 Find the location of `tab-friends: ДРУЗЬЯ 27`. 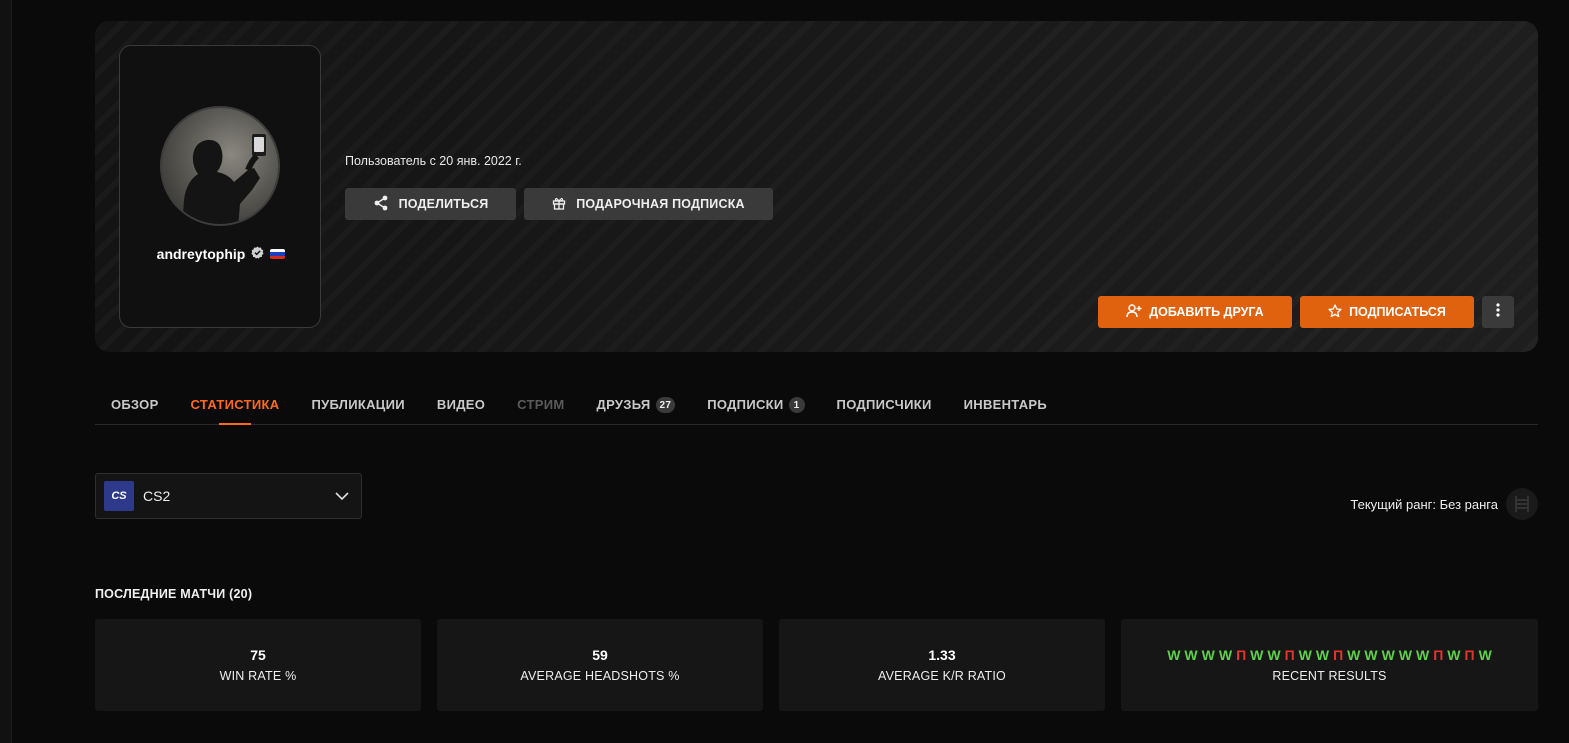

tab-friends: ДРУЗЬЯ 27 is located at coordinates (636, 405).